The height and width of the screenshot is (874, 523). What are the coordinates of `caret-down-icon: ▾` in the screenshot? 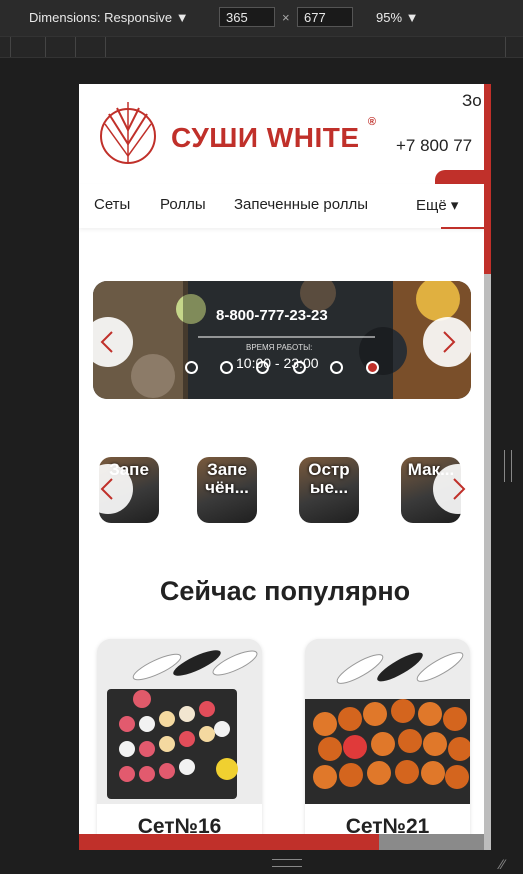 It's located at (454, 205).